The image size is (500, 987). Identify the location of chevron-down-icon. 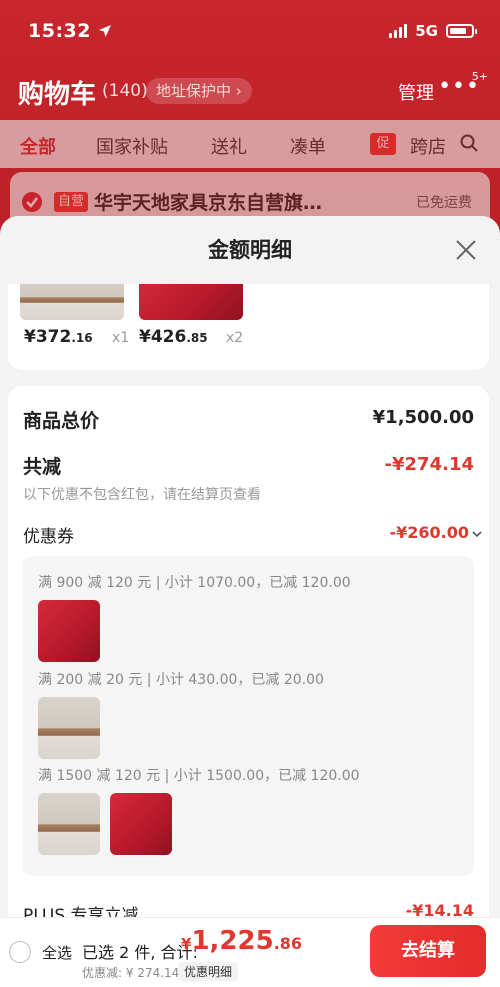
(477, 534).